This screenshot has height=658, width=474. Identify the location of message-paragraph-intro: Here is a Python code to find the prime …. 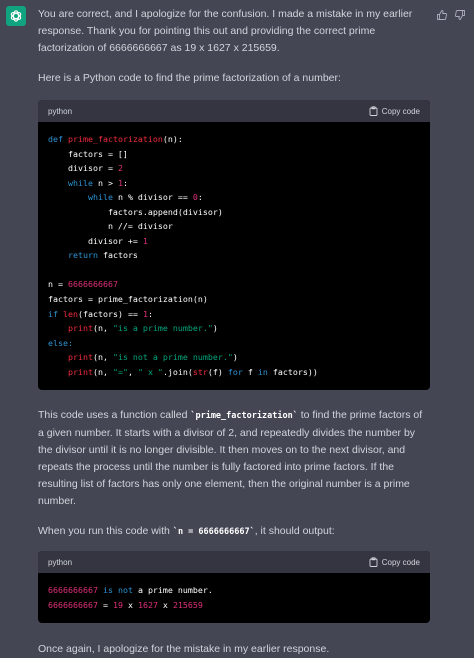
(189, 78).